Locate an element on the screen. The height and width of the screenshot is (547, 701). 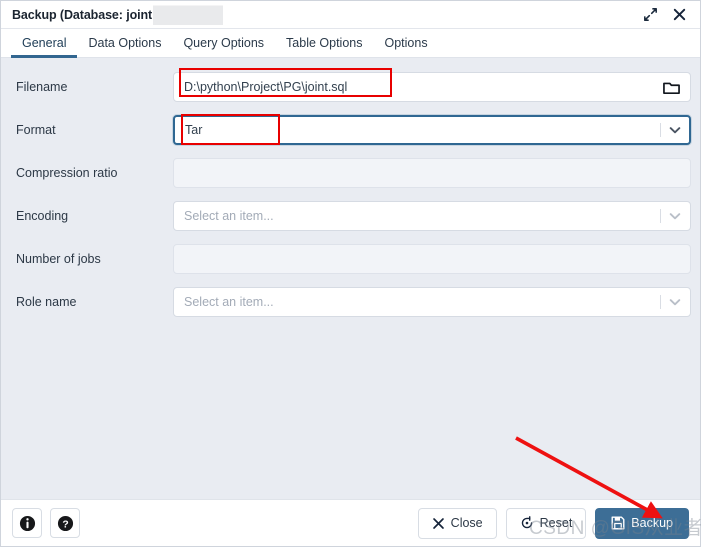
number-of-jobs-input is located at coordinates (432, 259).